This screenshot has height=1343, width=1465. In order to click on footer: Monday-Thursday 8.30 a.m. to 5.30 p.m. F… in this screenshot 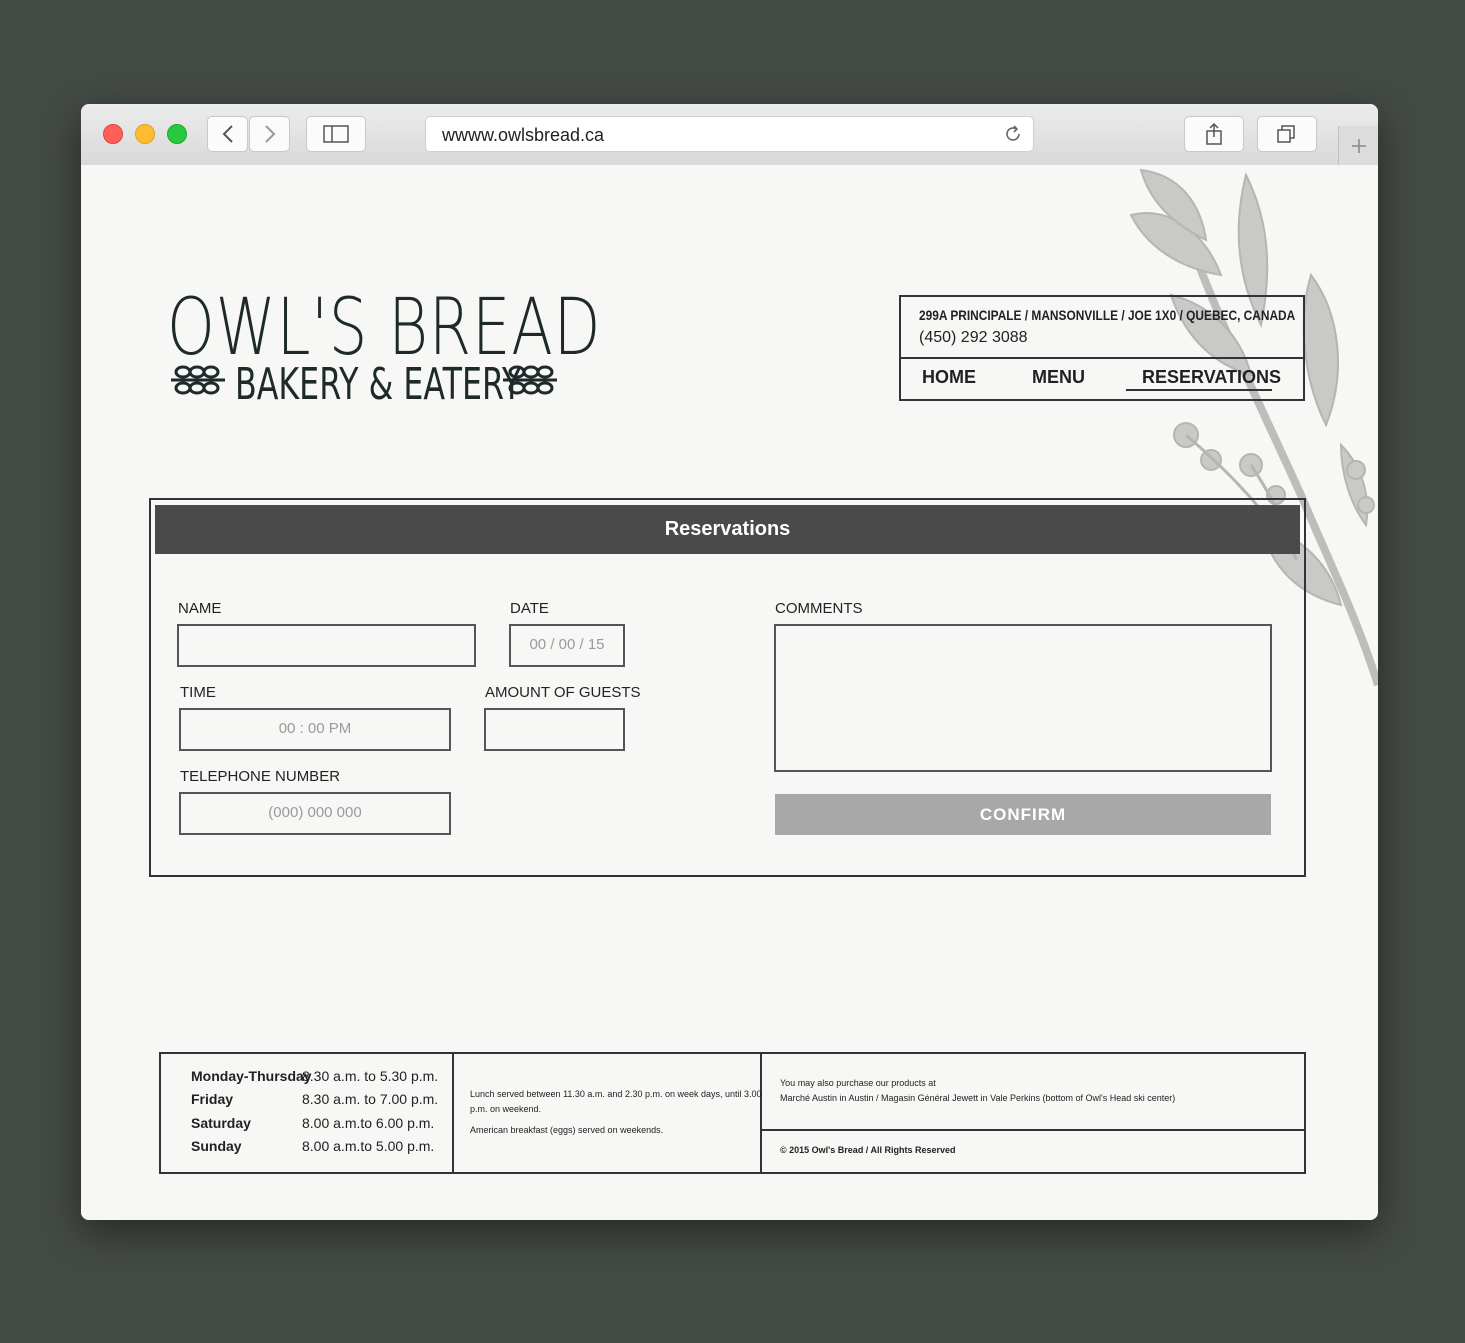, I will do `click(732, 1113)`.